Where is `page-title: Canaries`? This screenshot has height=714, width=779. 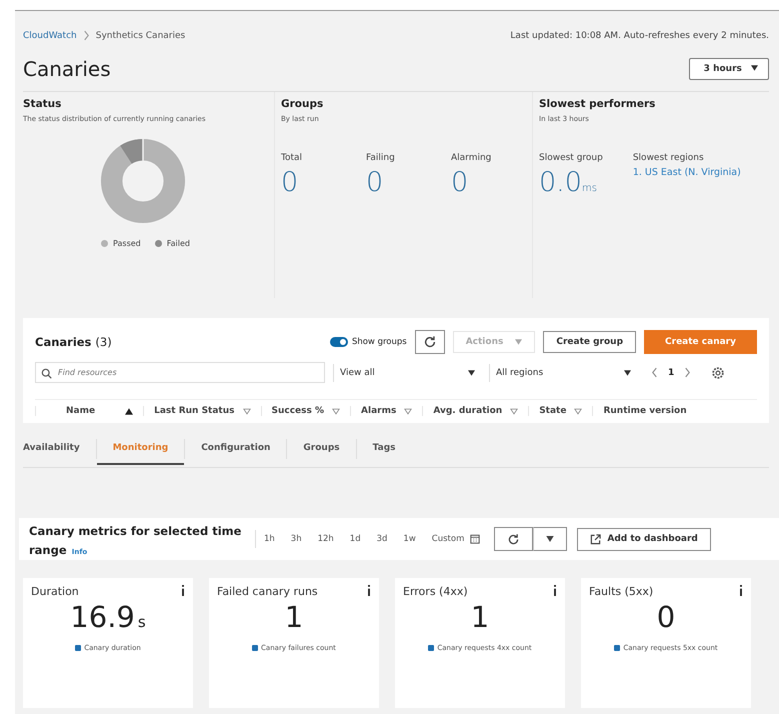 page-title: Canaries is located at coordinates (67, 69).